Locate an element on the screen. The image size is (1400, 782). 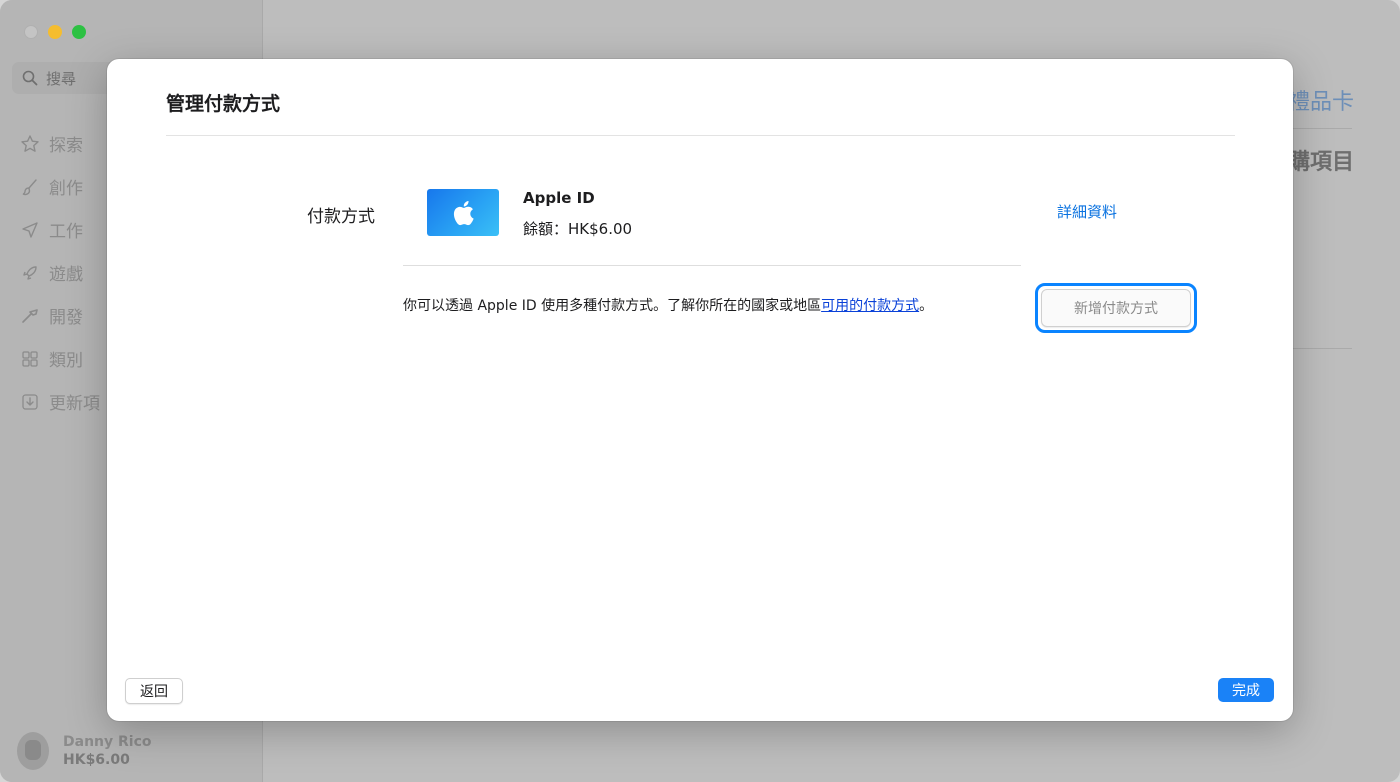
grid-icon is located at coordinates (30, 359).